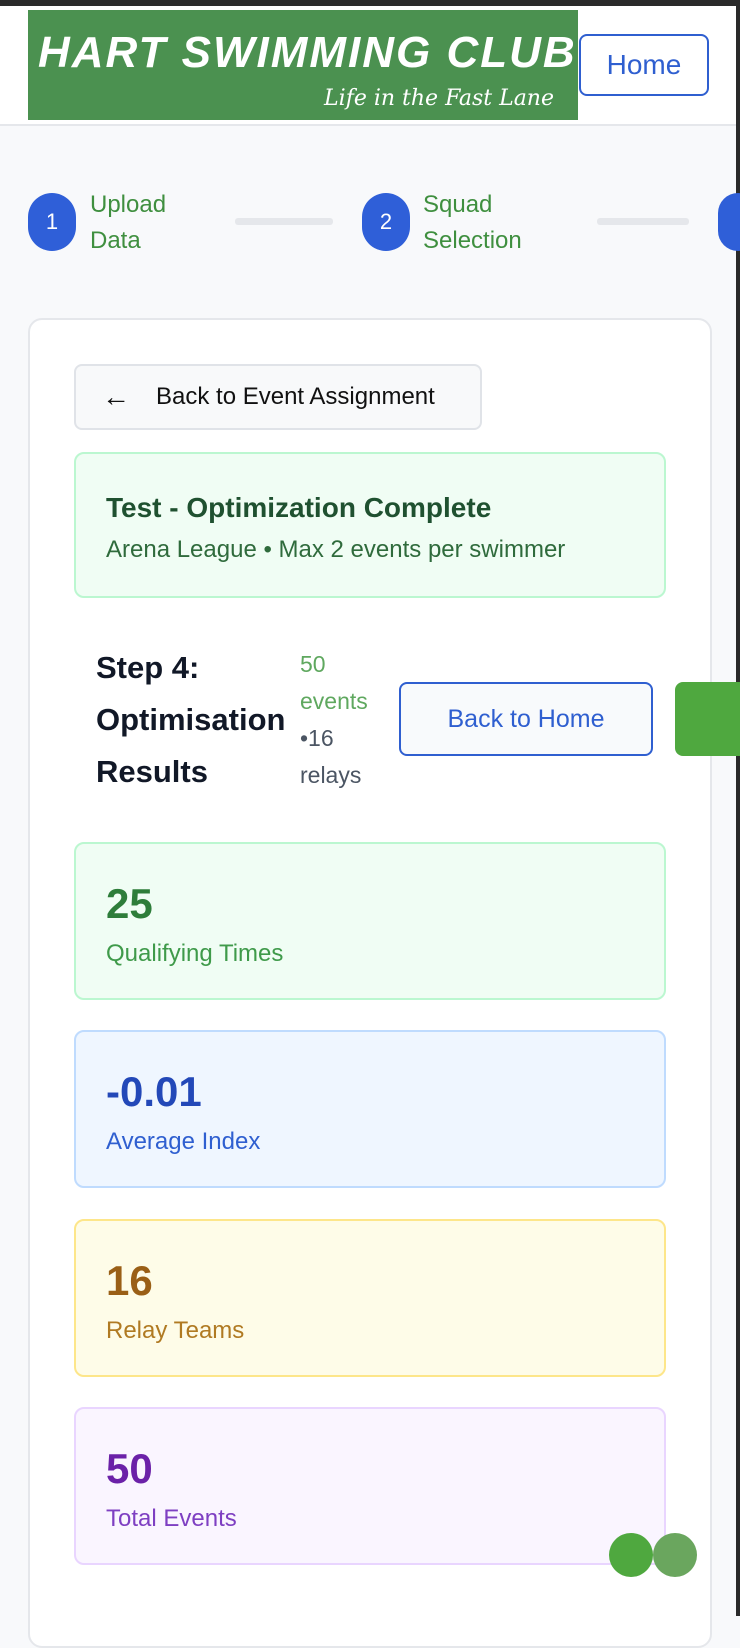 Image resolution: width=740 pixels, height=1648 pixels. What do you see at coordinates (526, 719) in the screenshot?
I see `back-to-home-button: Back to Home` at bounding box center [526, 719].